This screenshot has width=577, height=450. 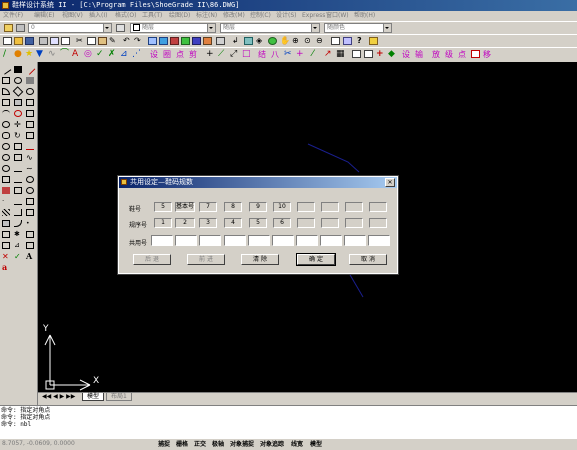 I want to click on ellipse-icon, so click(x=6, y=157).